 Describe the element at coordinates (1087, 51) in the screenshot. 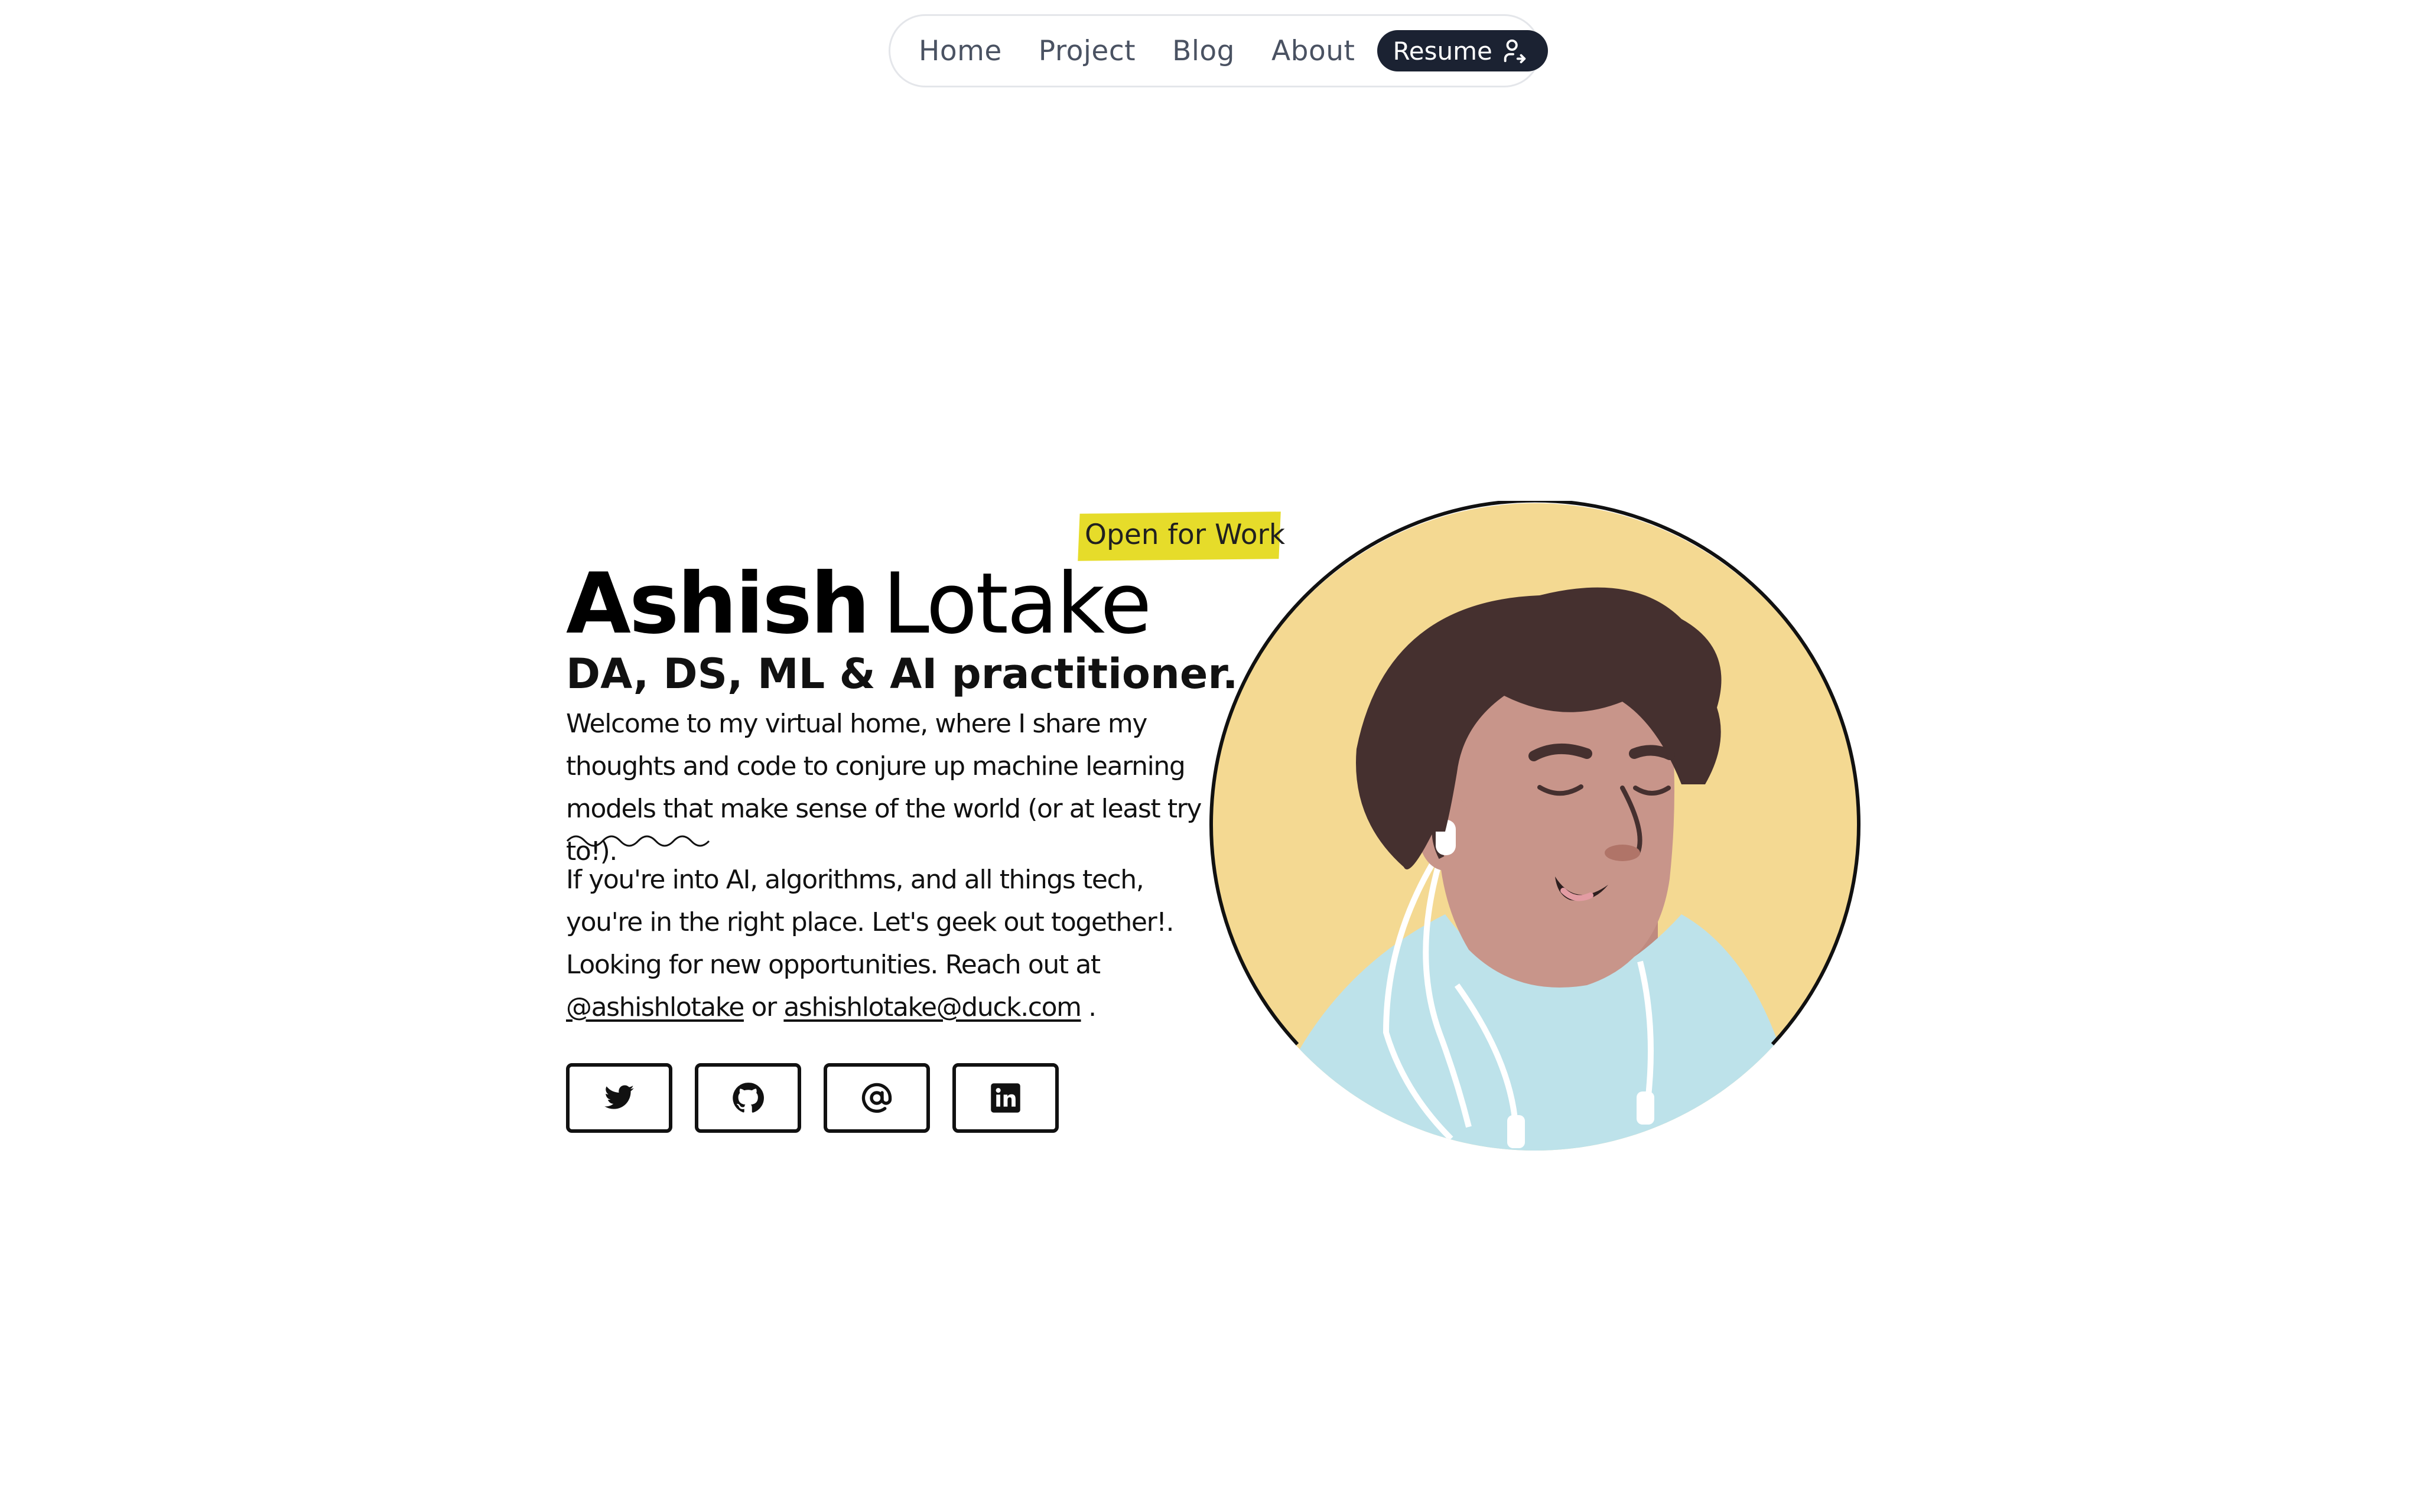

I see `nav-project-link: Project` at that location.